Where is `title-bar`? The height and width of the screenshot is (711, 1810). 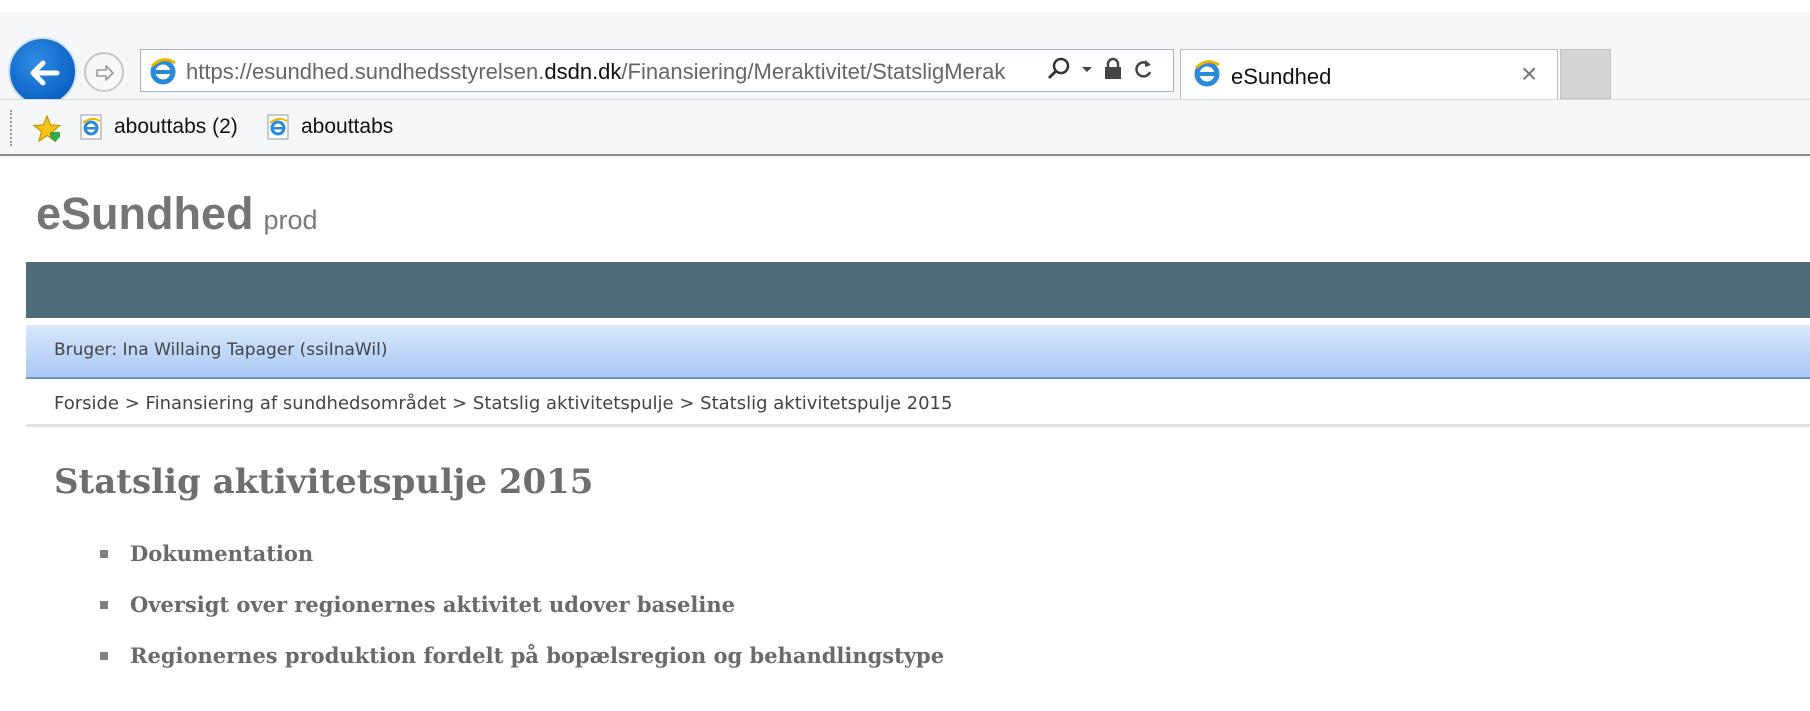
title-bar is located at coordinates (905, 6).